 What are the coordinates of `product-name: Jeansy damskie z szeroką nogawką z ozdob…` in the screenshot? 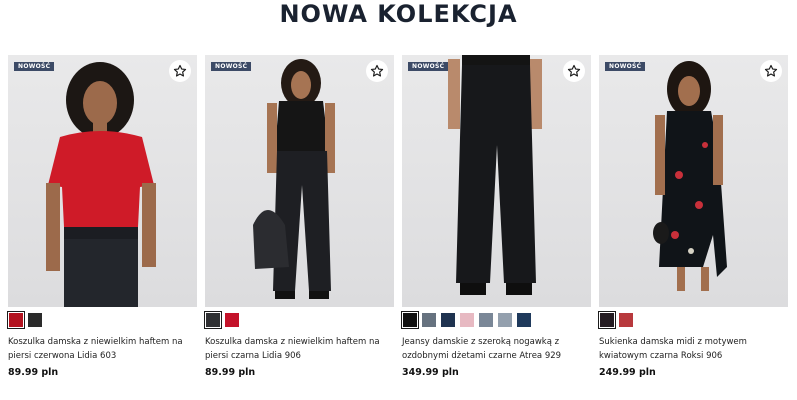 It's located at (494, 349).